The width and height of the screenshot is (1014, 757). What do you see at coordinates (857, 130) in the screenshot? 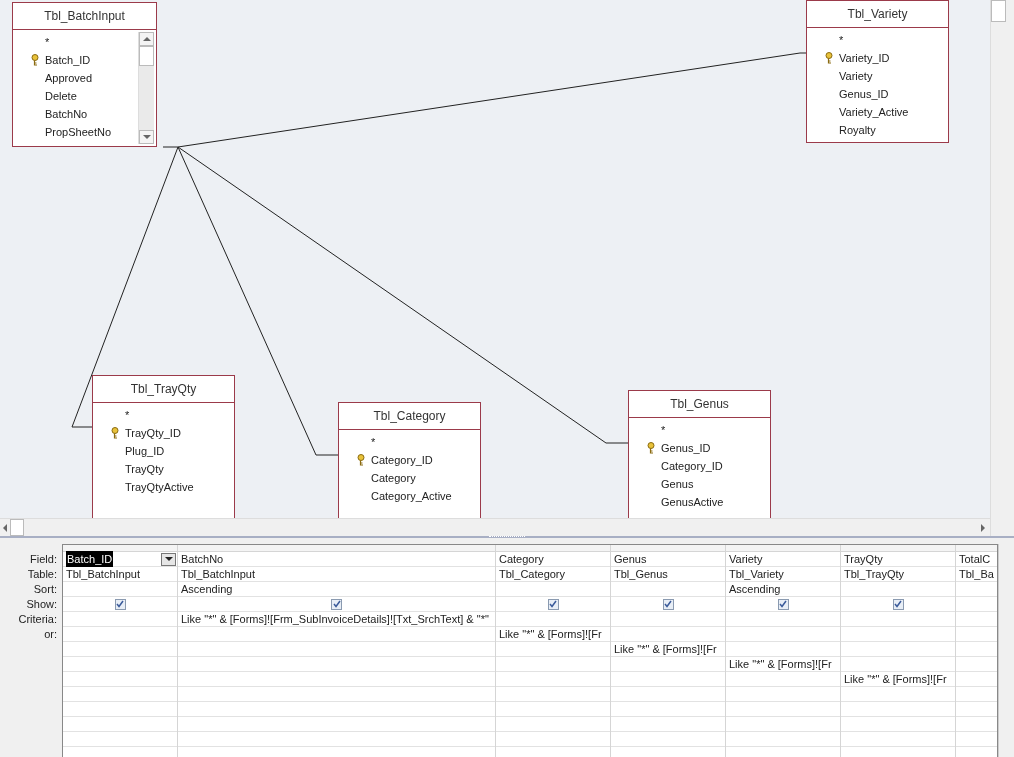
I see `field-item: Royalty` at bounding box center [857, 130].